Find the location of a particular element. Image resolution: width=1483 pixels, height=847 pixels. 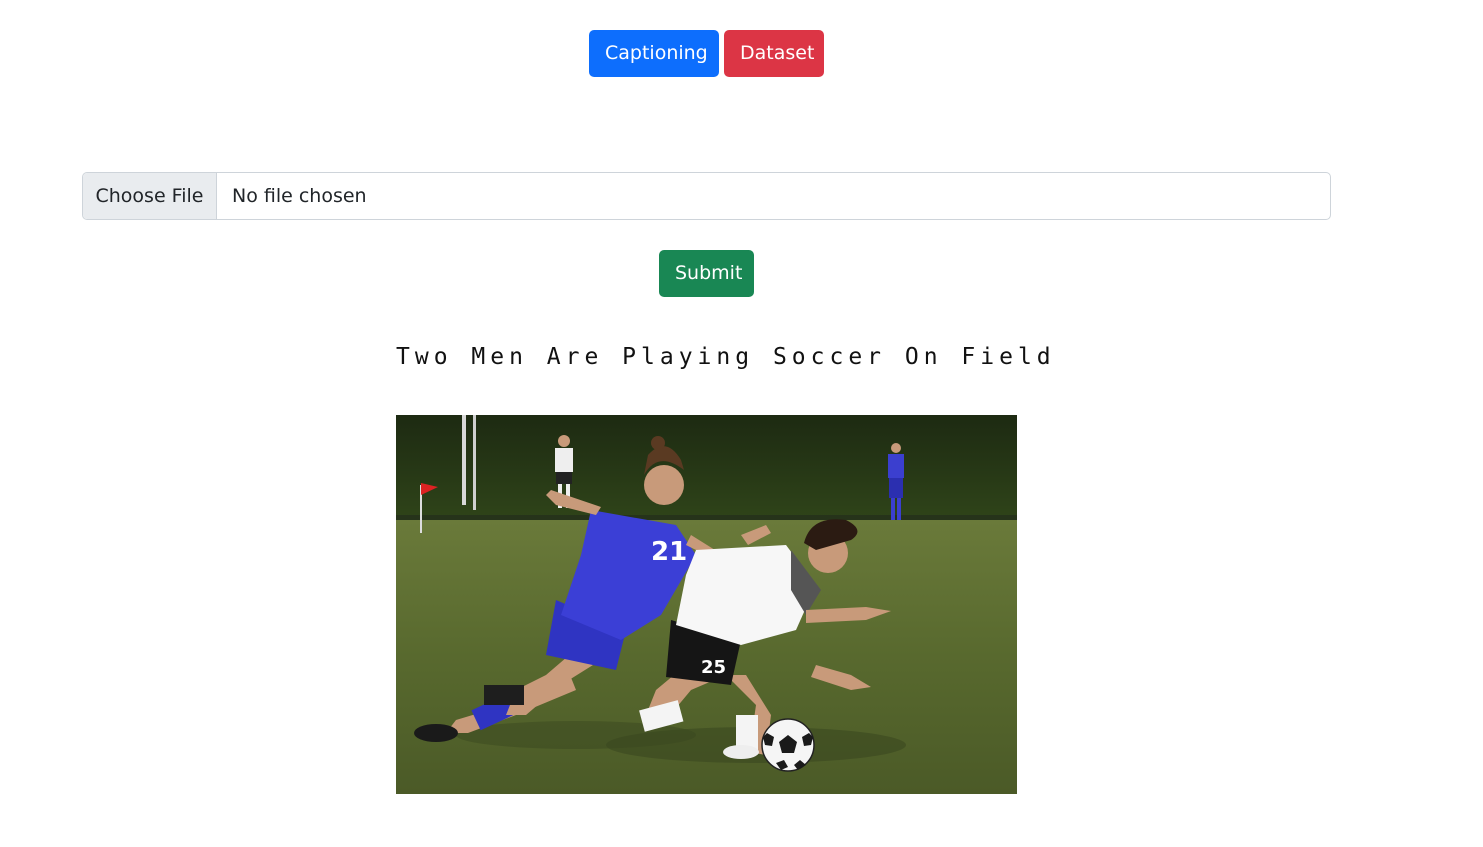

generated-caption: Two Men Are Playing Soccer On Field is located at coordinates (726, 357).